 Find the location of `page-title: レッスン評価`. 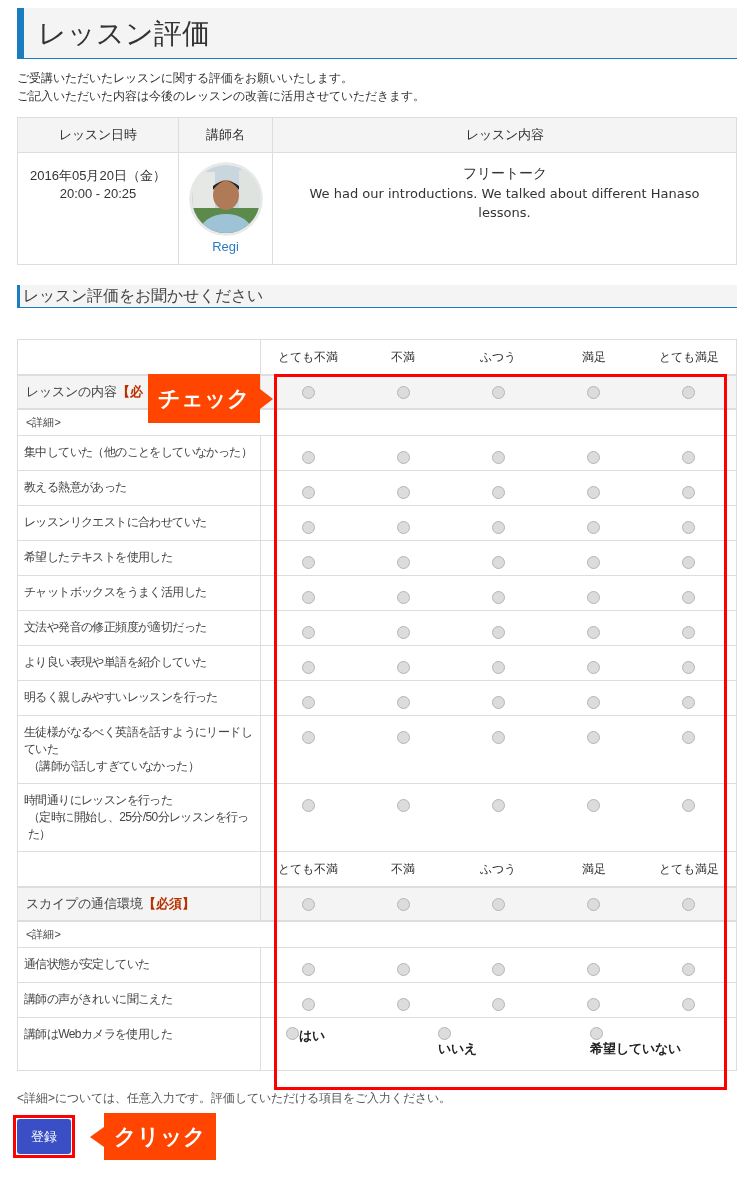

page-title: レッスン評価 is located at coordinates (377, 33).